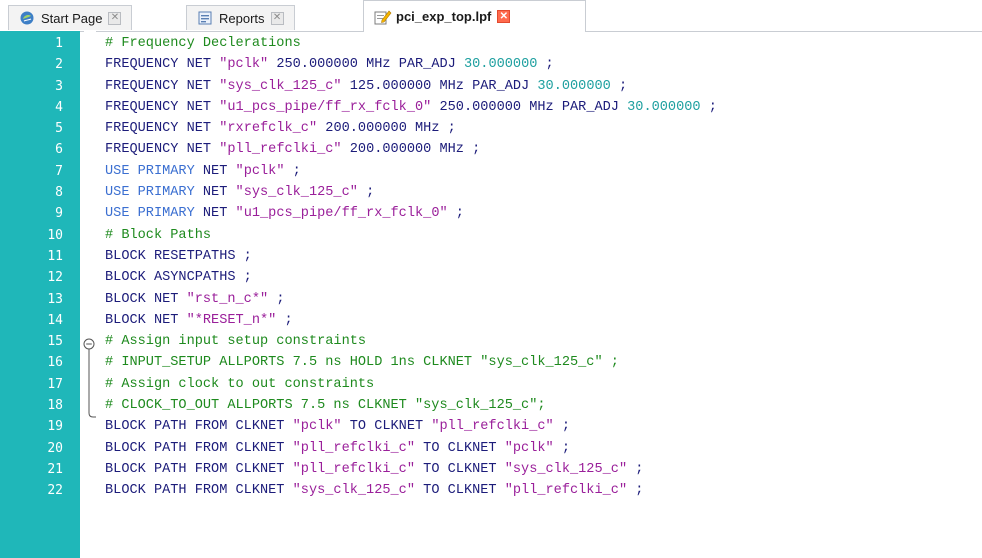  What do you see at coordinates (231, 320) in the screenshot?
I see `code-token: "*RESET_n*"` at bounding box center [231, 320].